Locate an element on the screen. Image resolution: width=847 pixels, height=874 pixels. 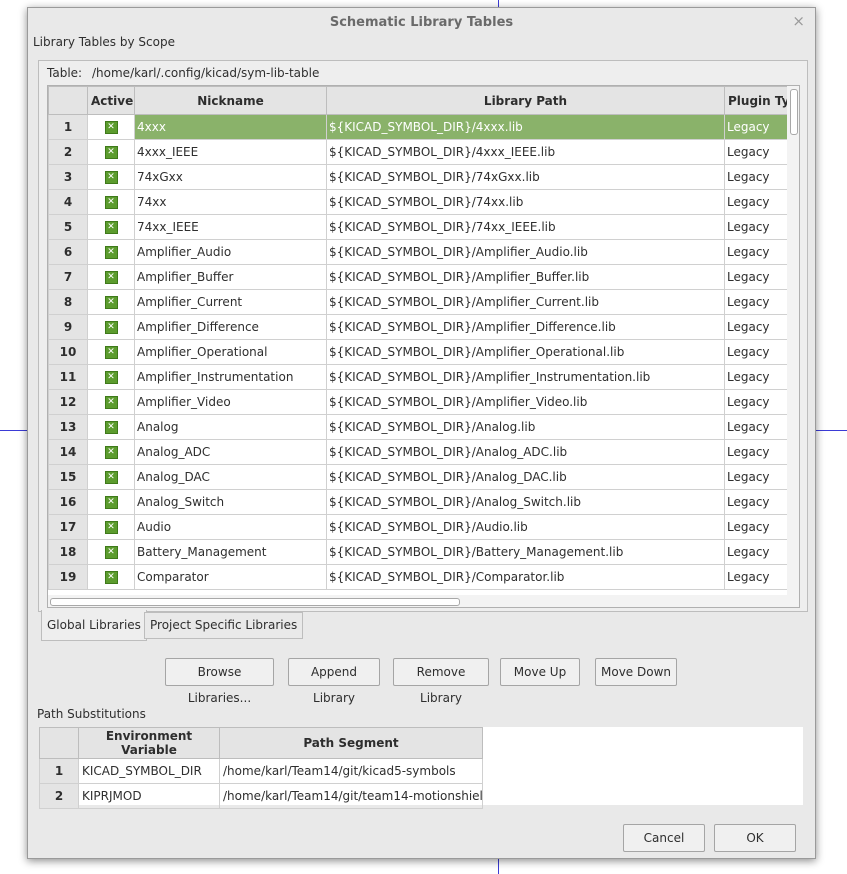
tab-global-libraries: Global Libraries is located at coordinates (94, 625).